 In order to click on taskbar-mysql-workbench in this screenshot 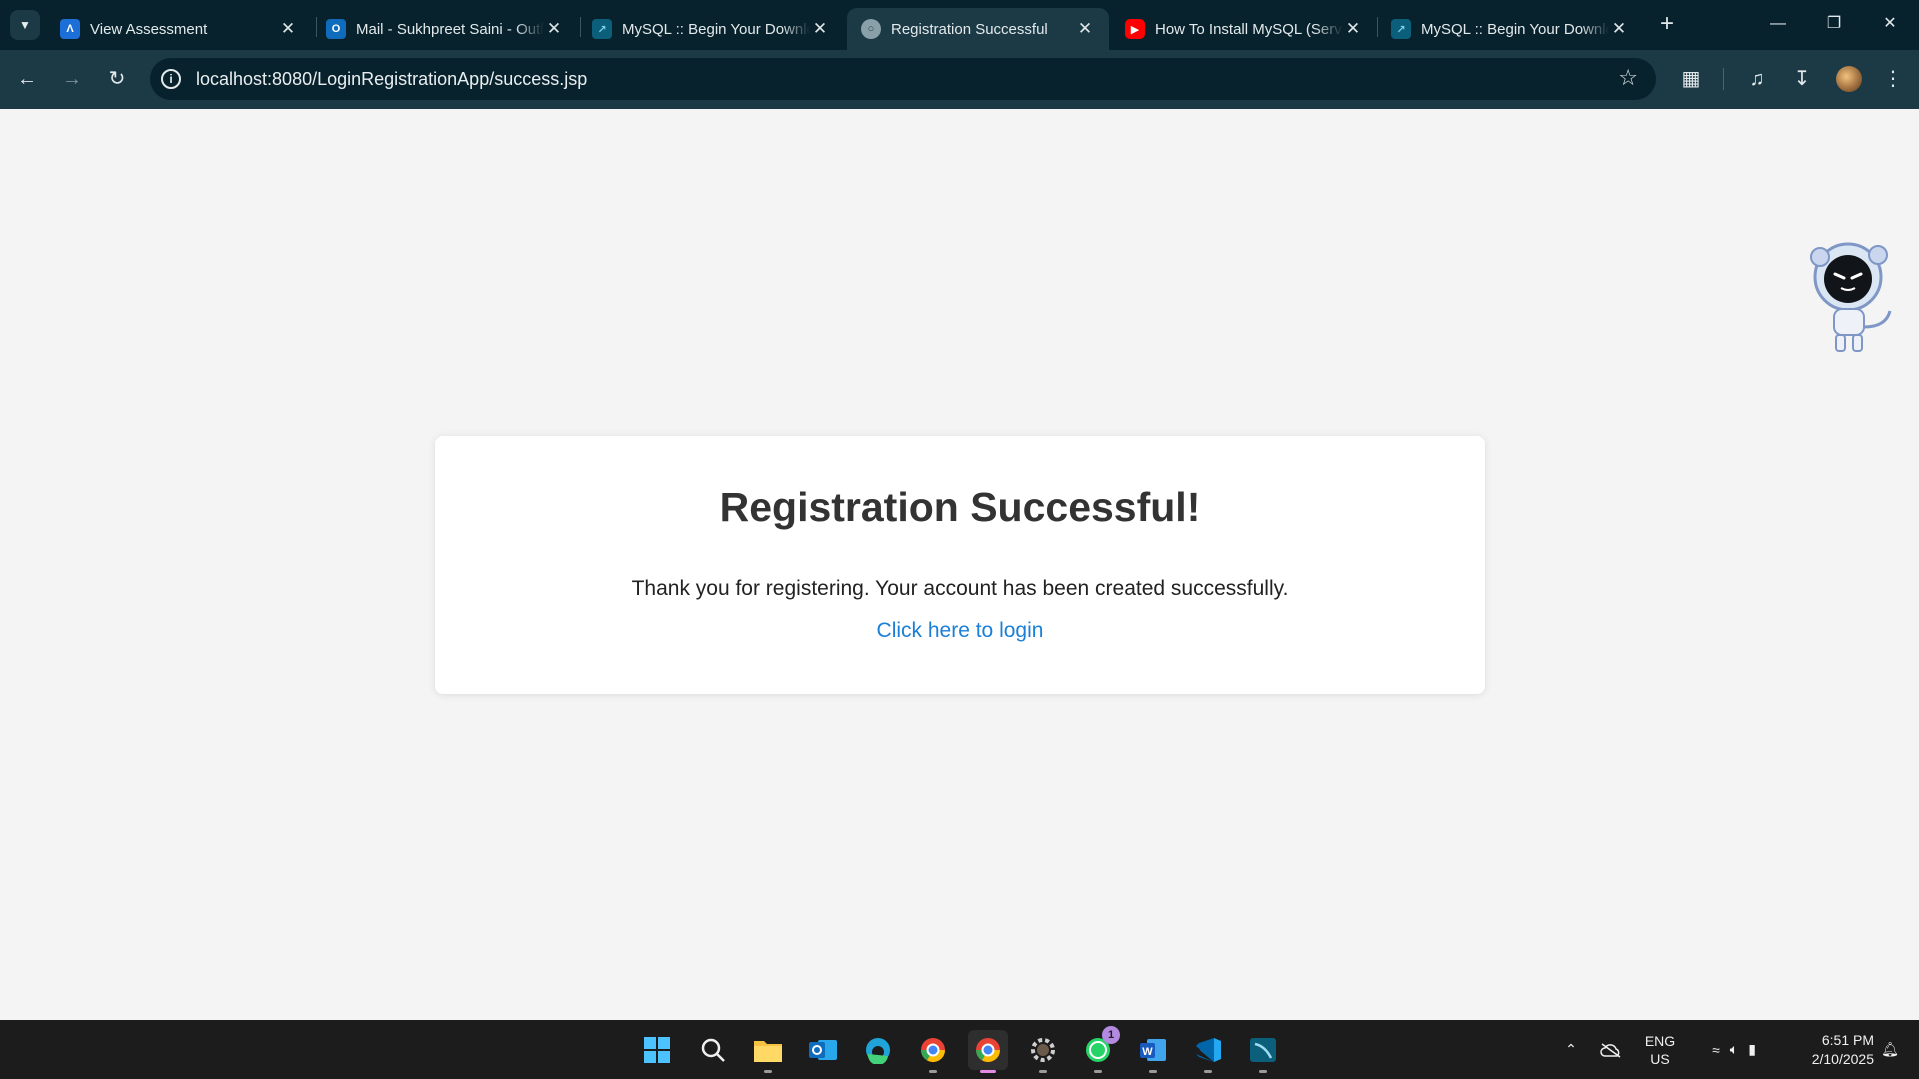, I will do `click(1263, 1051)`.